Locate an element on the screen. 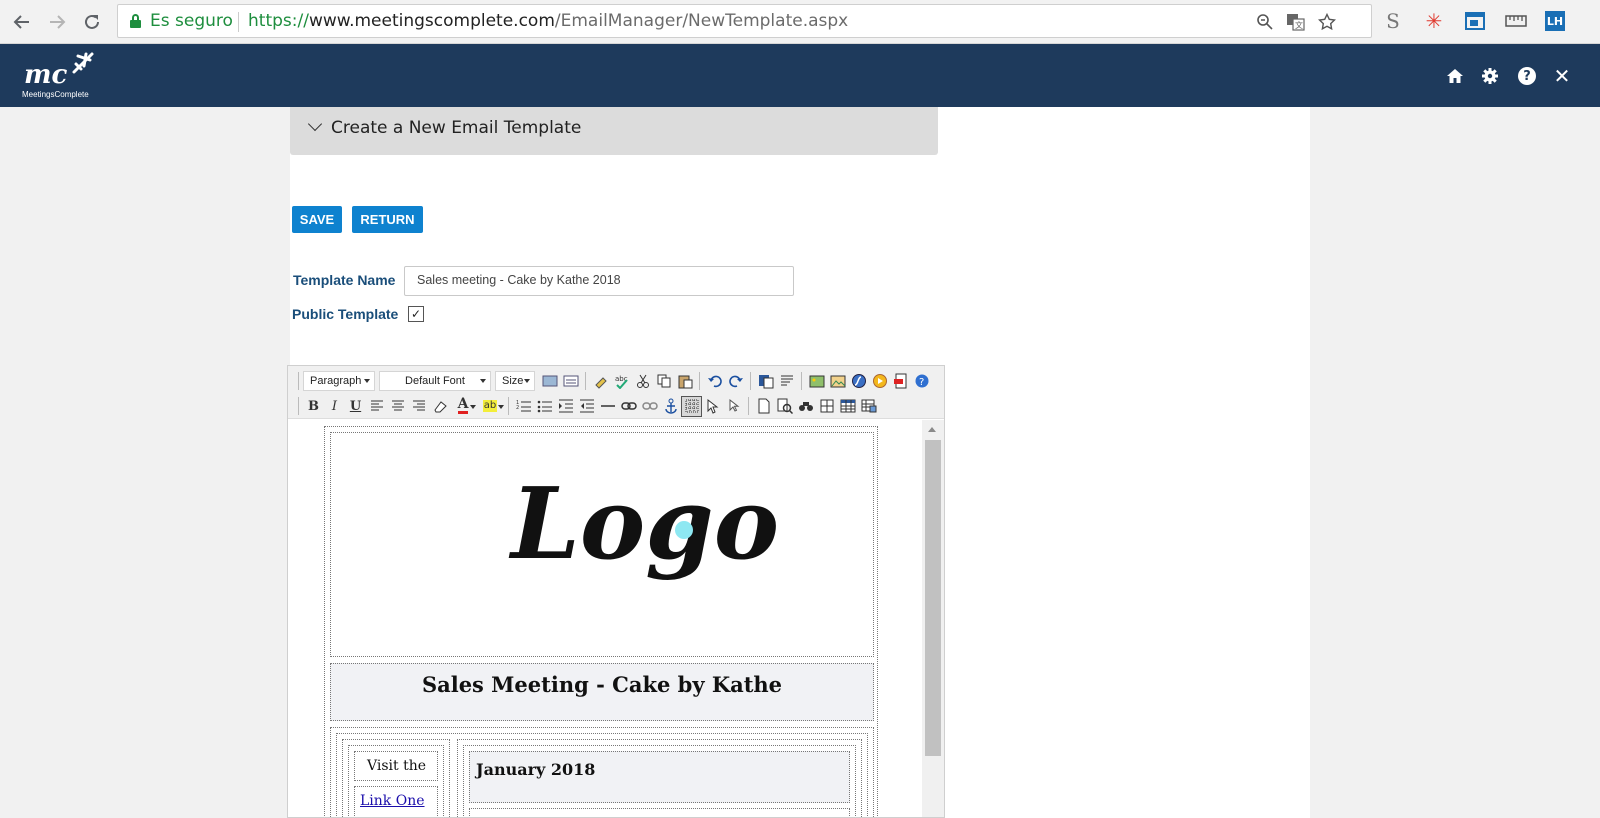 The height and width of the screenshot is (818, 1600). editor-scrollbar is located at coordinates (933, 618).